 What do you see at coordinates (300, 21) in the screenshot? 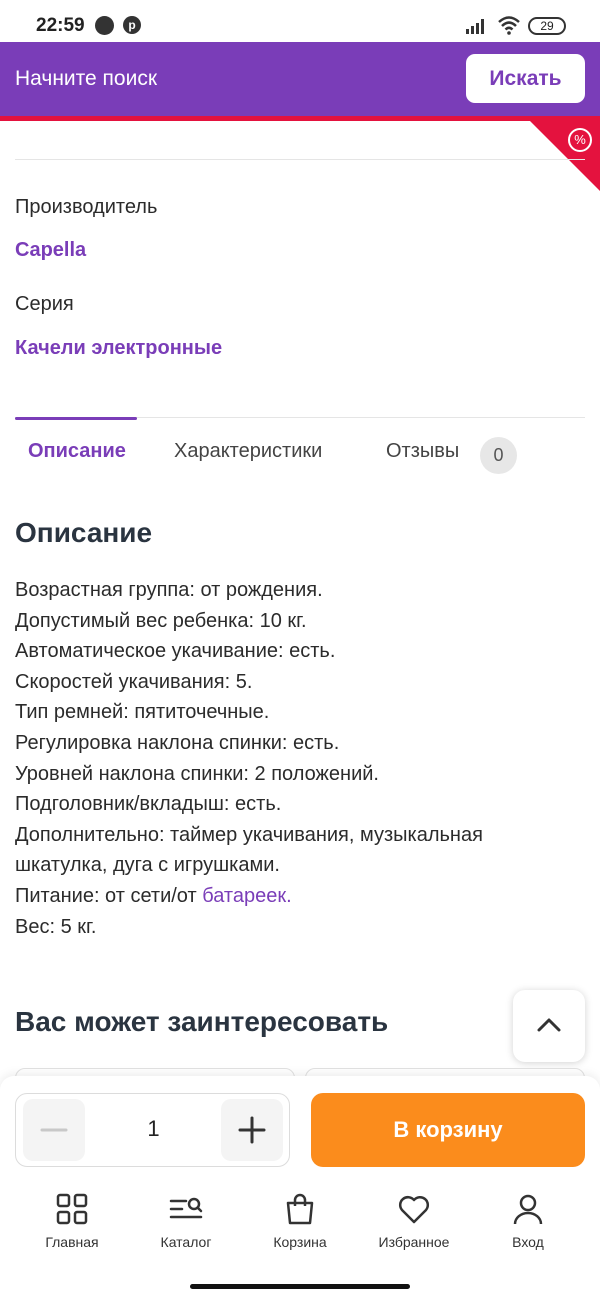
I see `status-bar: 22:59 p 29` at bounding box center [300, 21].